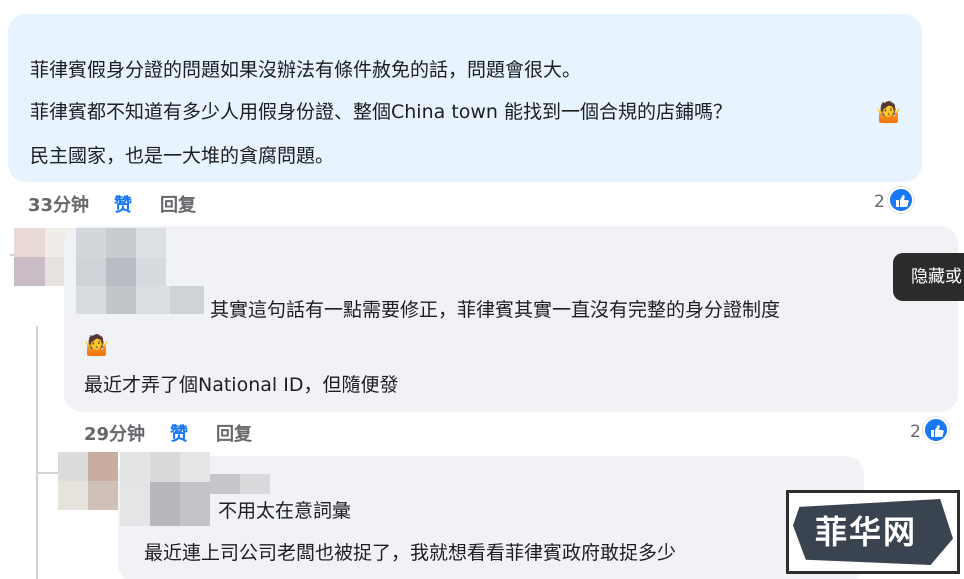 The width and height of the screenshot is (964, 579). What do you see at coordinates (182, 156) in the screenshot?
I see `comment-text-line: 民主國家，也是一大堆的貪腐問題￼。` at bounding box center [182, 156].